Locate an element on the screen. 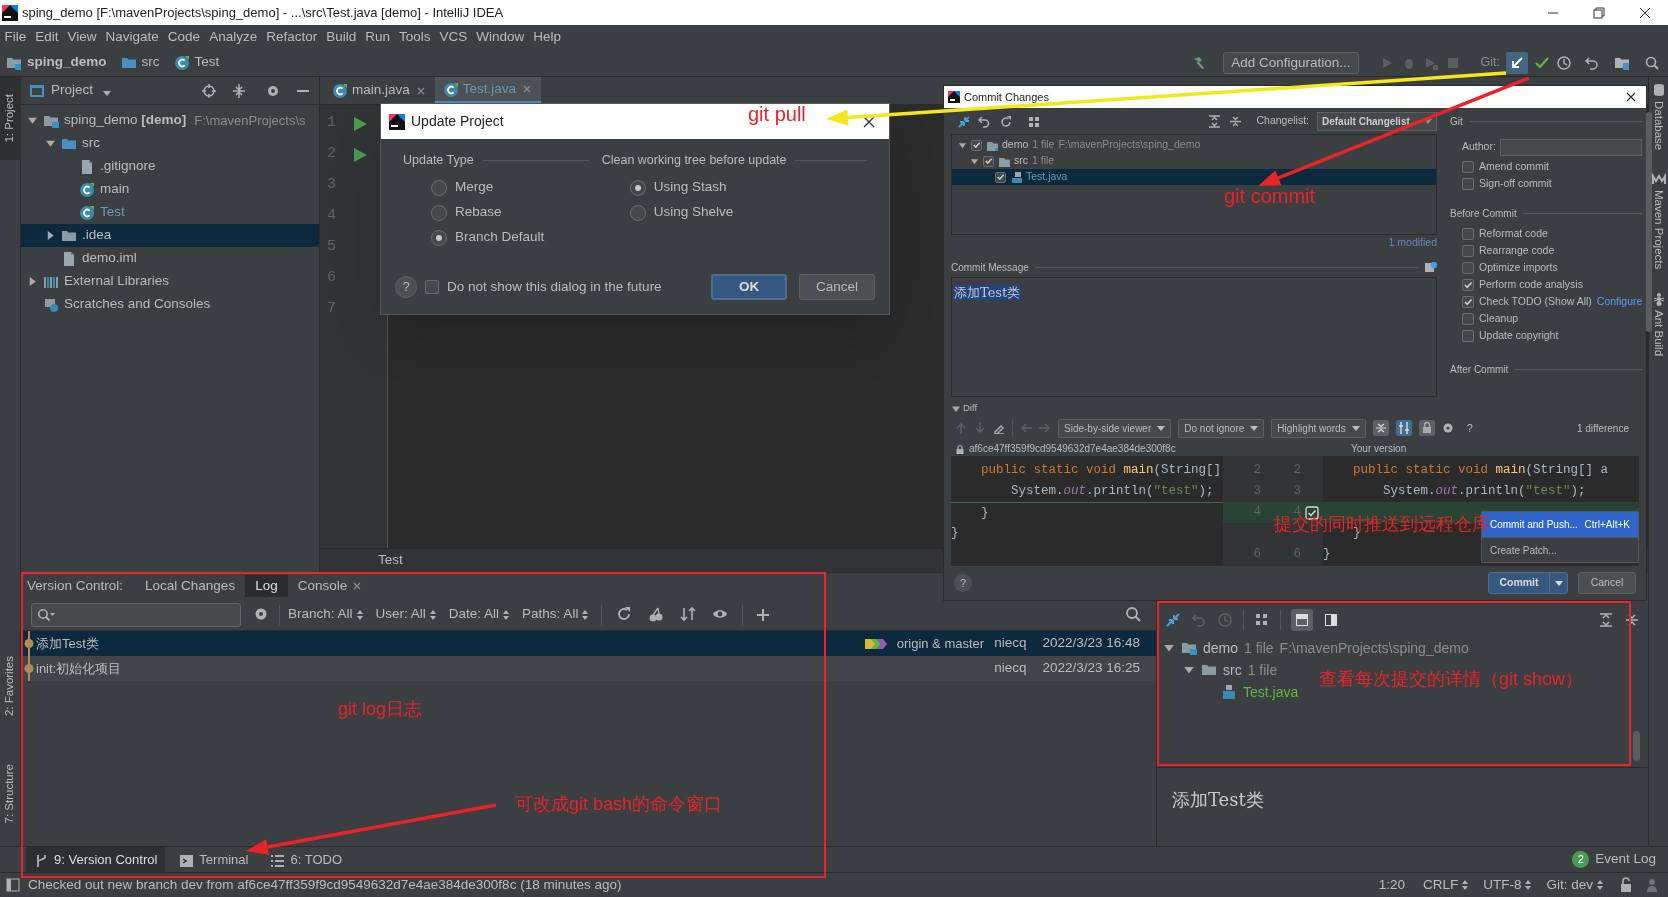  link: Configure is located at coordinates (1619, 301).